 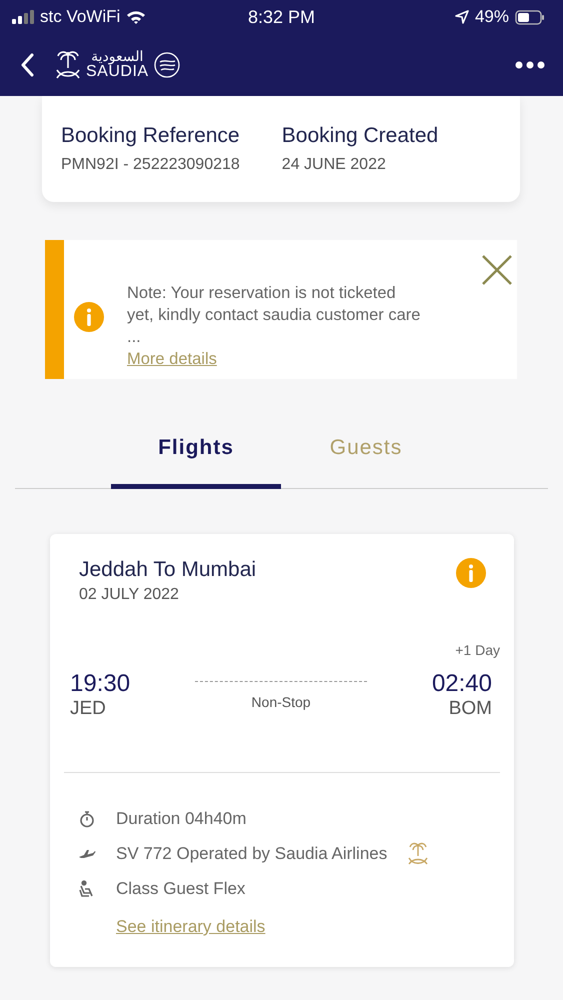 What do you see at coordinates (101, 684) in the screenshot?
I see `departure-time: 19:30` at bounding box center [101, 684].